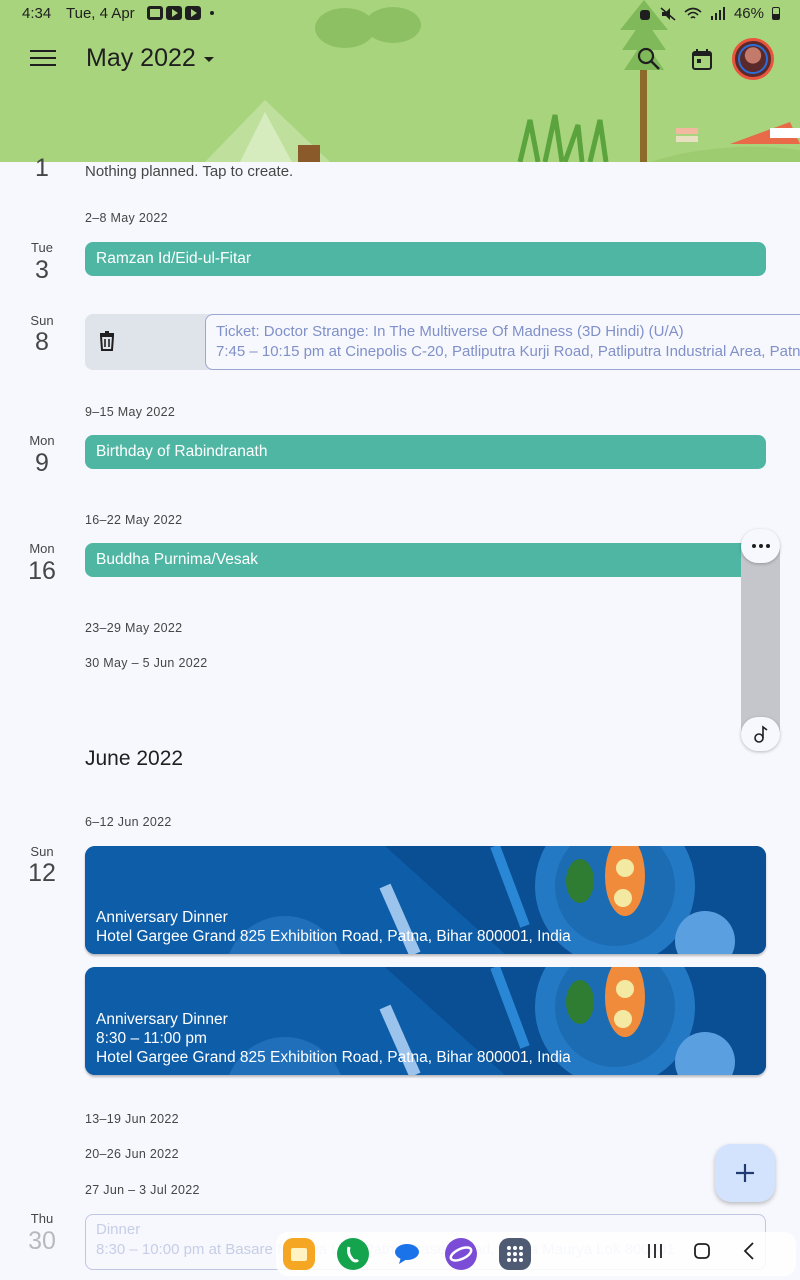 The image size is (800, 1280). I want to click on week-range-label: 13–19 Jun 2022, so click(132, 1119).